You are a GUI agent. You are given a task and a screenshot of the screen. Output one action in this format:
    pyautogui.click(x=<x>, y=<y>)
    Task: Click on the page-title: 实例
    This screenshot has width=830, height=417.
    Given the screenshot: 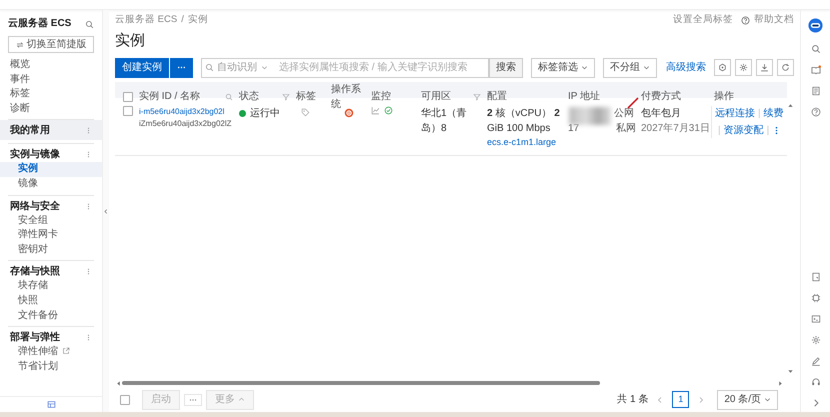 What is the action you would take?
    pyautogui.click(x=130, y=41)
    